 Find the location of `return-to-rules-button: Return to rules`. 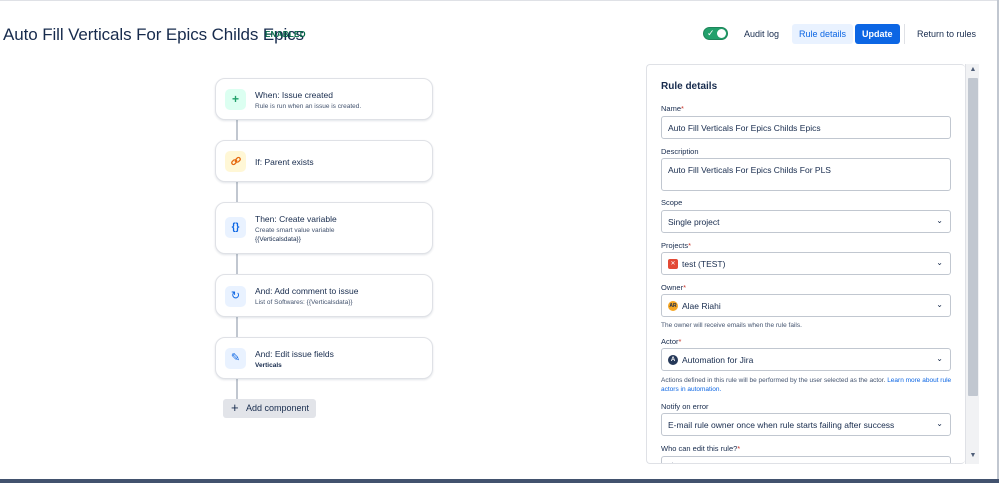

return-to-rules-button: Return to rules is located at coordinates (946, 34).